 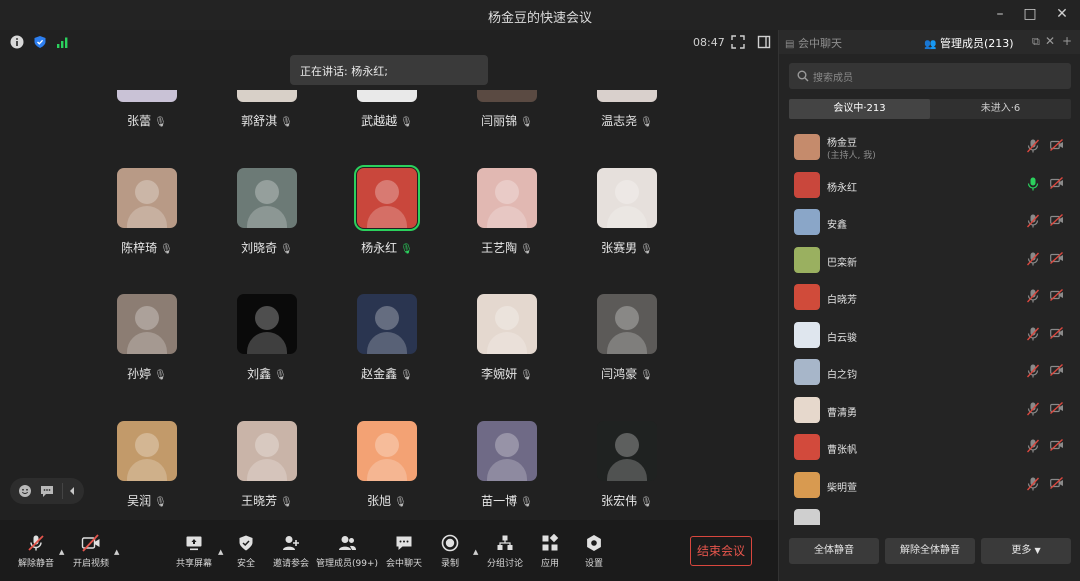 I want to click on popout-icon: ⧉, so click(x=1036, y=42).